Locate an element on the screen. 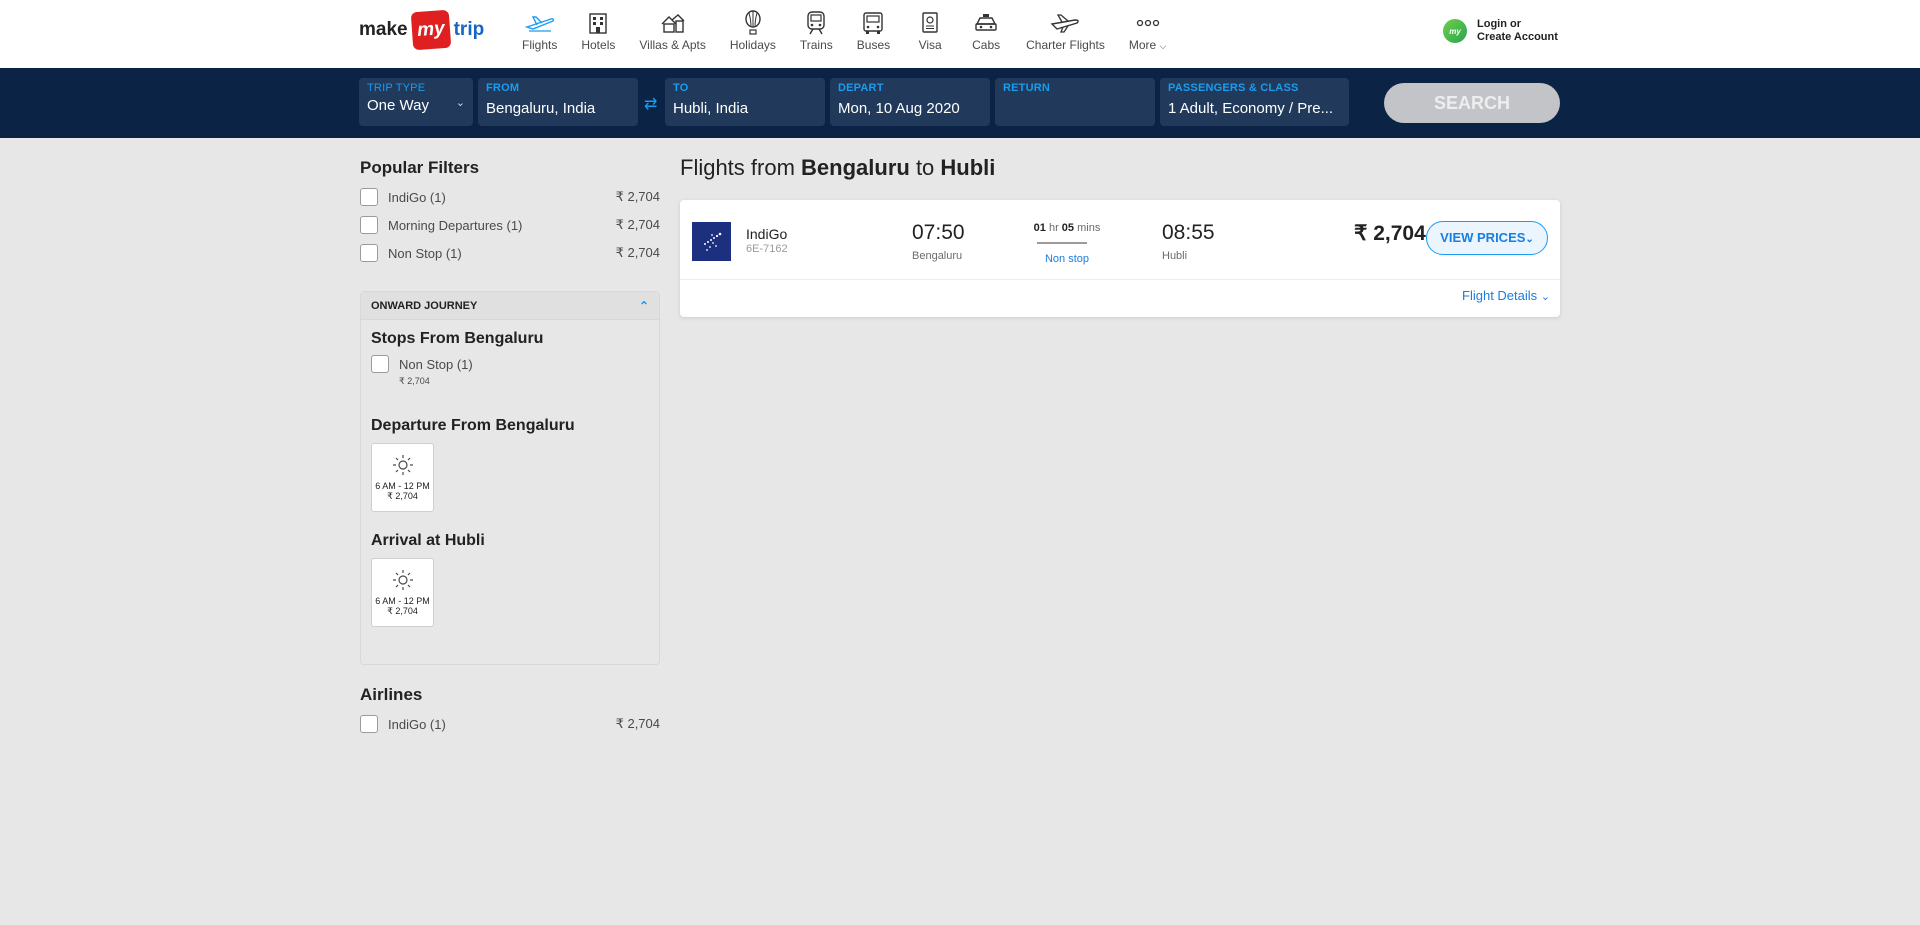 Image resolution: width=1920 pixels, height=925 pixels. departure-time-slot: 6 AM - 12 PM ₹ 2,704 is located at coordinates (402, 477).